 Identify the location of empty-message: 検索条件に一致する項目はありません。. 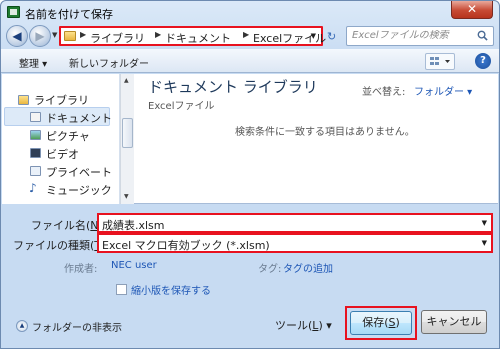
(325, 132).